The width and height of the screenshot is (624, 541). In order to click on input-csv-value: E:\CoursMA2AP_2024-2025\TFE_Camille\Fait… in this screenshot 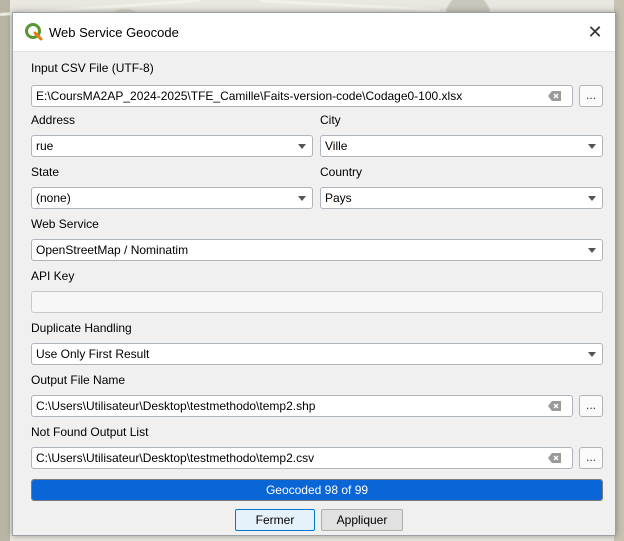, I will do `click(249, 96)`.